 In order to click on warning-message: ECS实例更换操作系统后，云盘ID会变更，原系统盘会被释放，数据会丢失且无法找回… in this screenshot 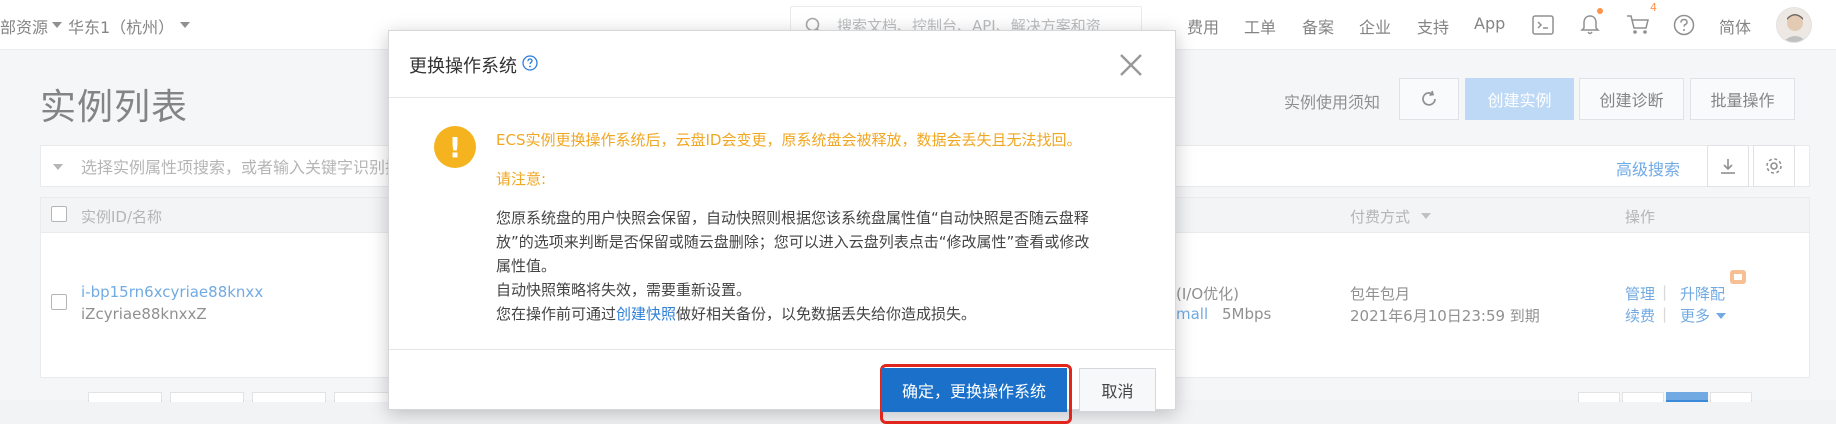, I will do `click(789, 140)`.